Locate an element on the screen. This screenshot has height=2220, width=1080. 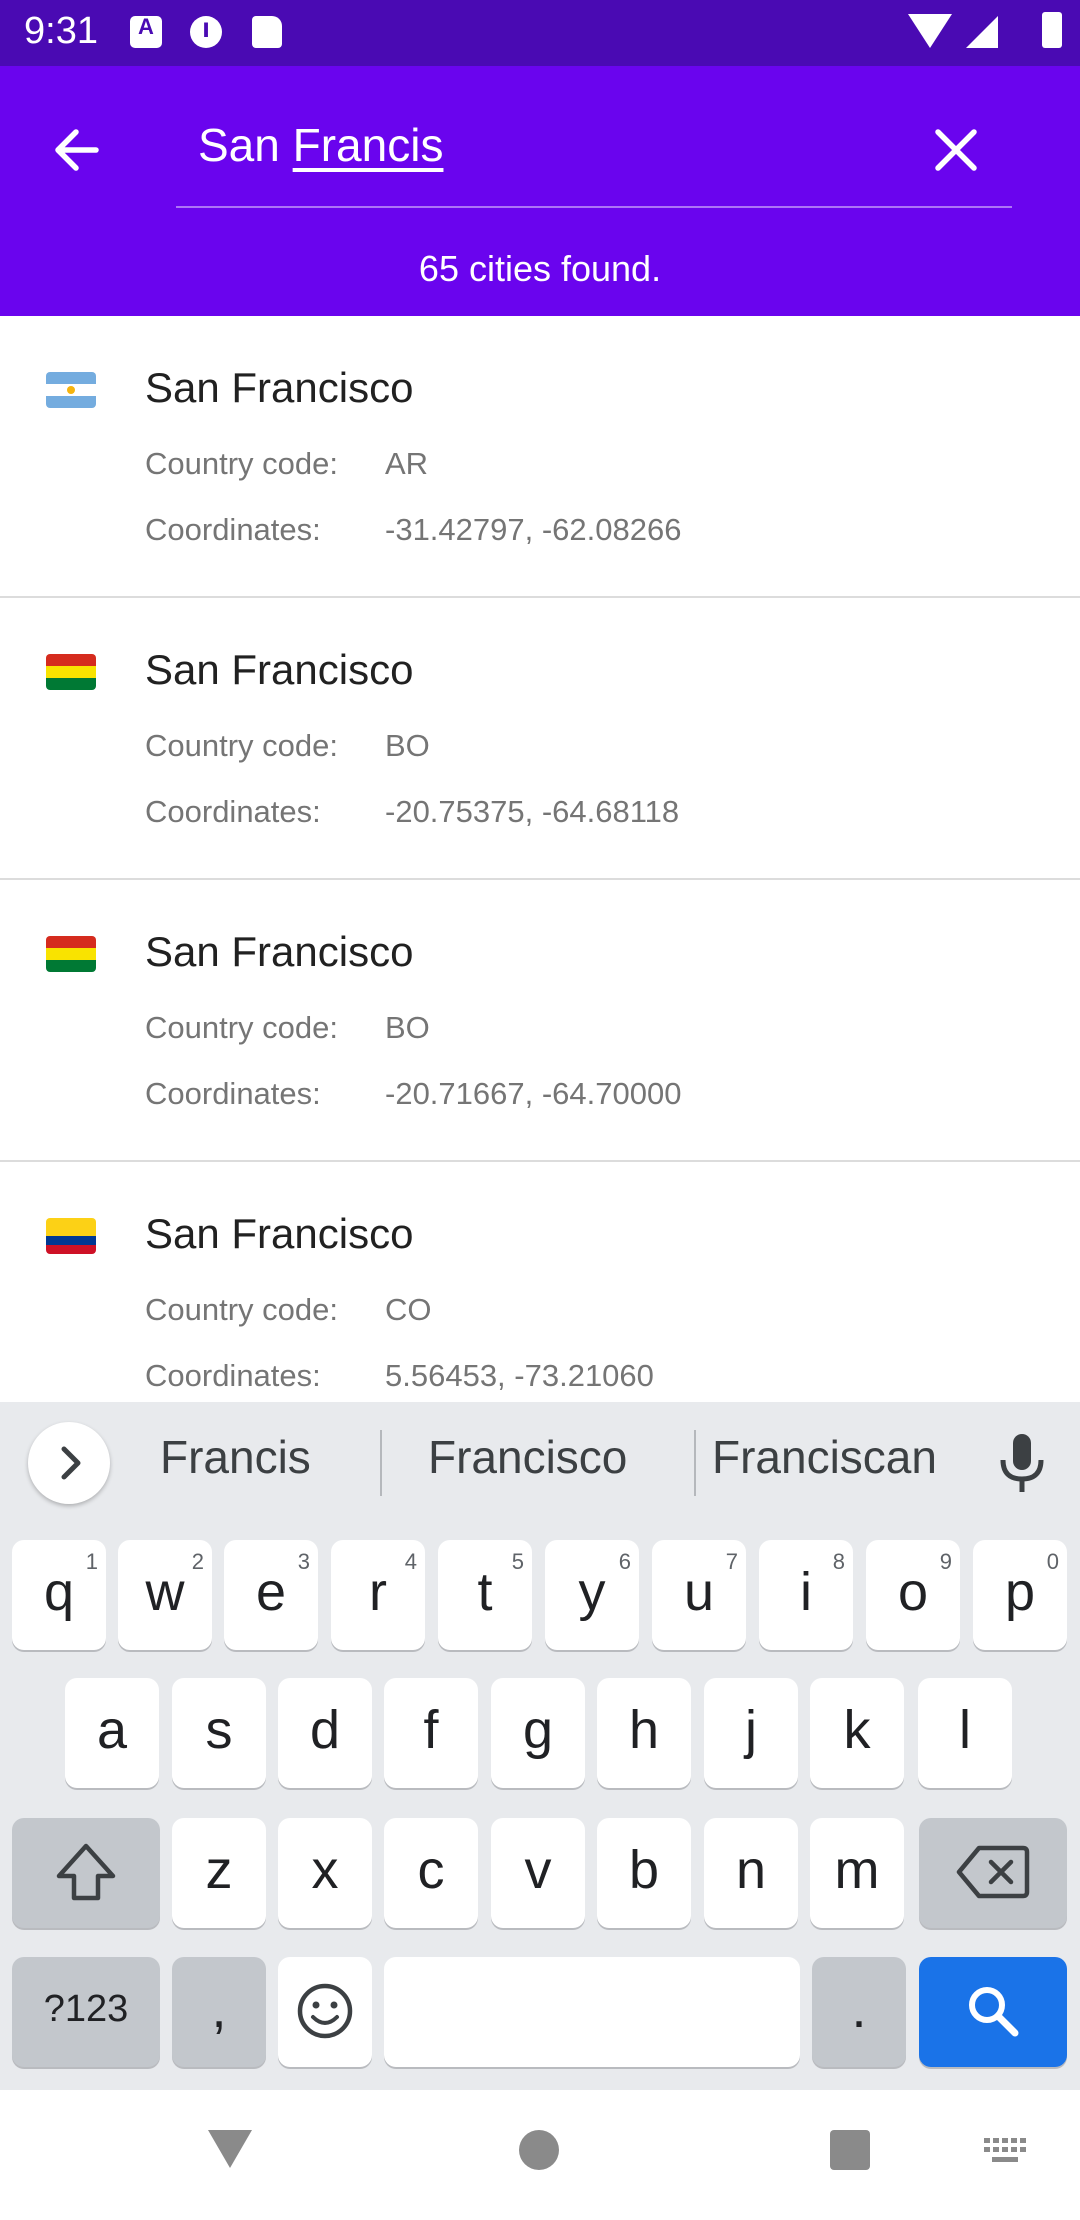
key-y: y6 is located at coordinates (592, 1595).